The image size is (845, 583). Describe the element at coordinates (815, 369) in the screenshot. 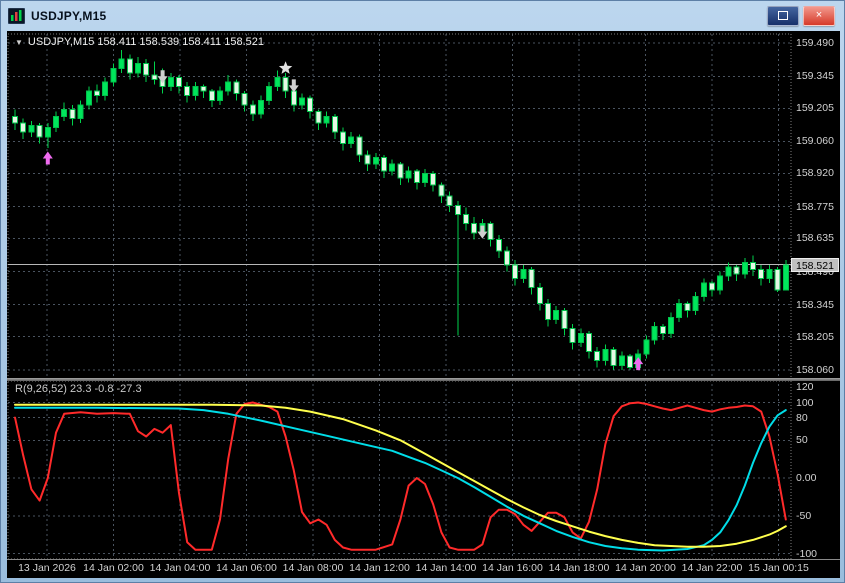

I see `price-axis-label: 158.060` at that location.